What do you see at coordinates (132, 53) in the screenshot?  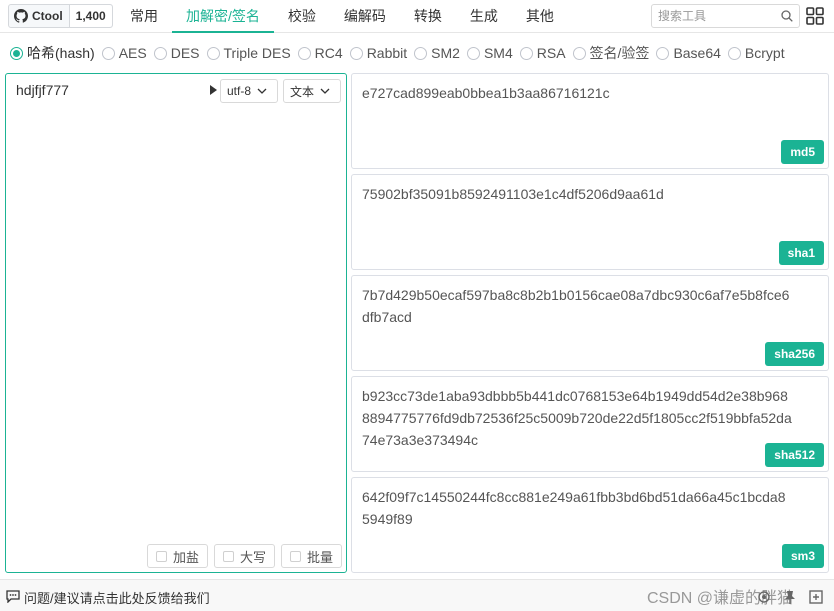 I see `radio-label: AES` at bounding box center [132, 53].